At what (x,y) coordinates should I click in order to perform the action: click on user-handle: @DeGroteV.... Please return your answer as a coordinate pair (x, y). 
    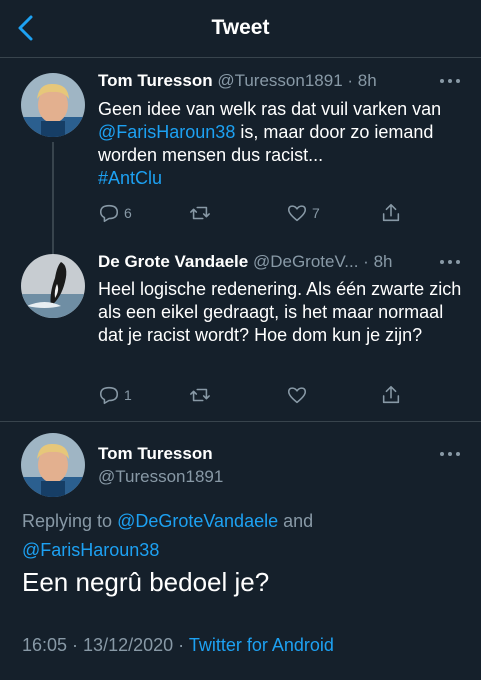
    Looking at the image, I should click on (305, 261).